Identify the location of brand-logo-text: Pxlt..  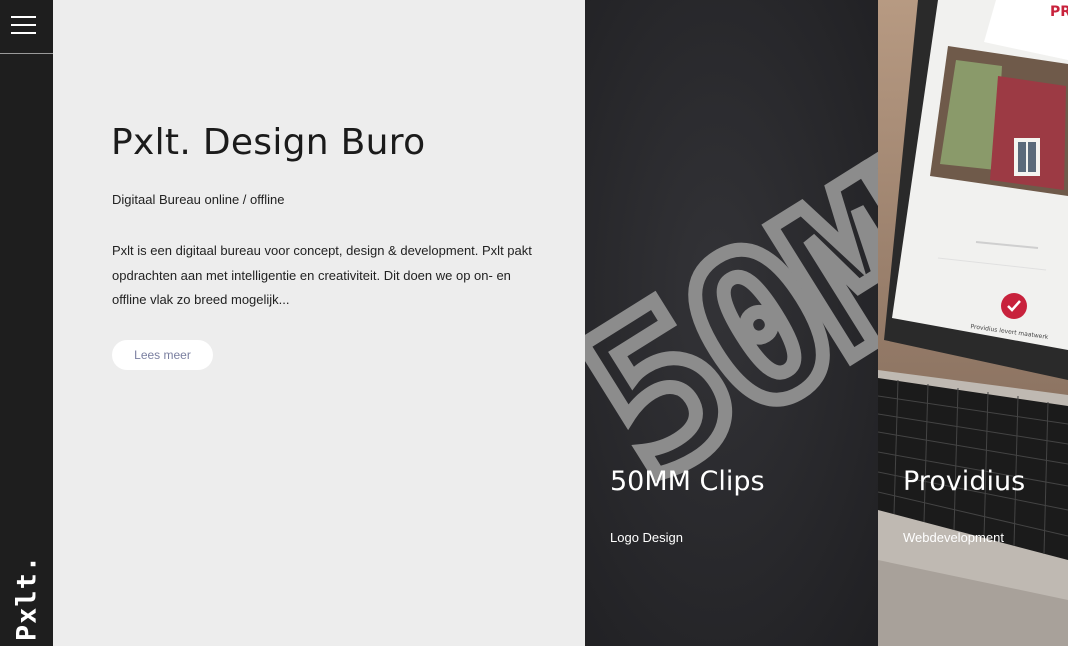
(27, 598).